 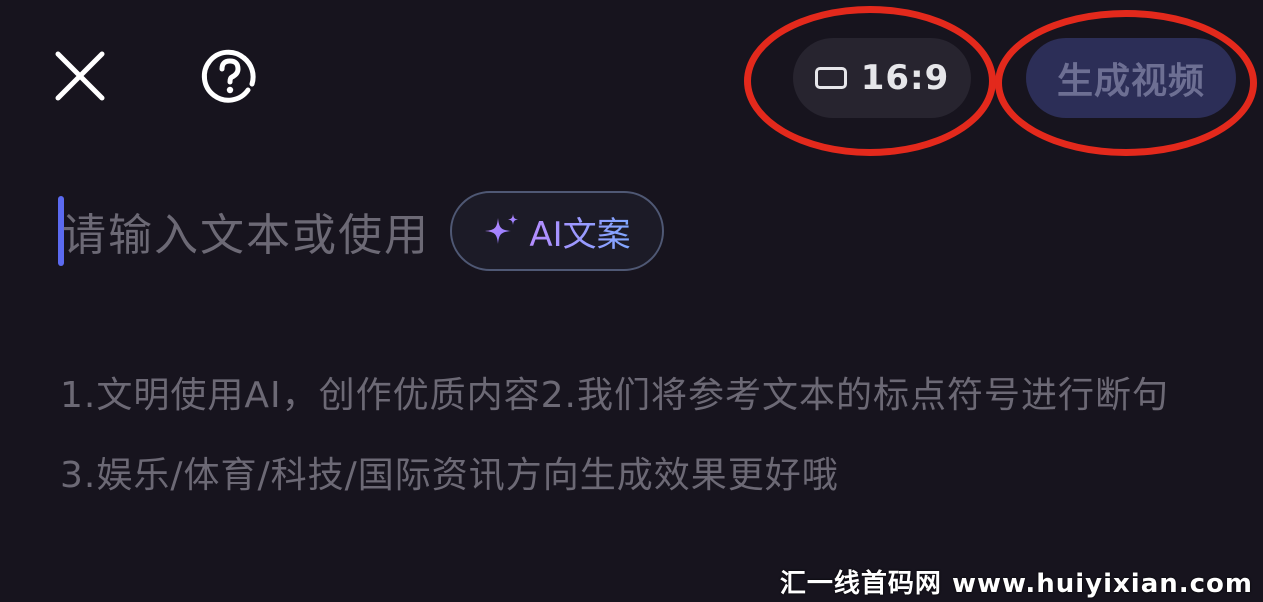 I want to click on text-input-row: 请输入文本或使用 AI文案, so click(x=361, y=231).